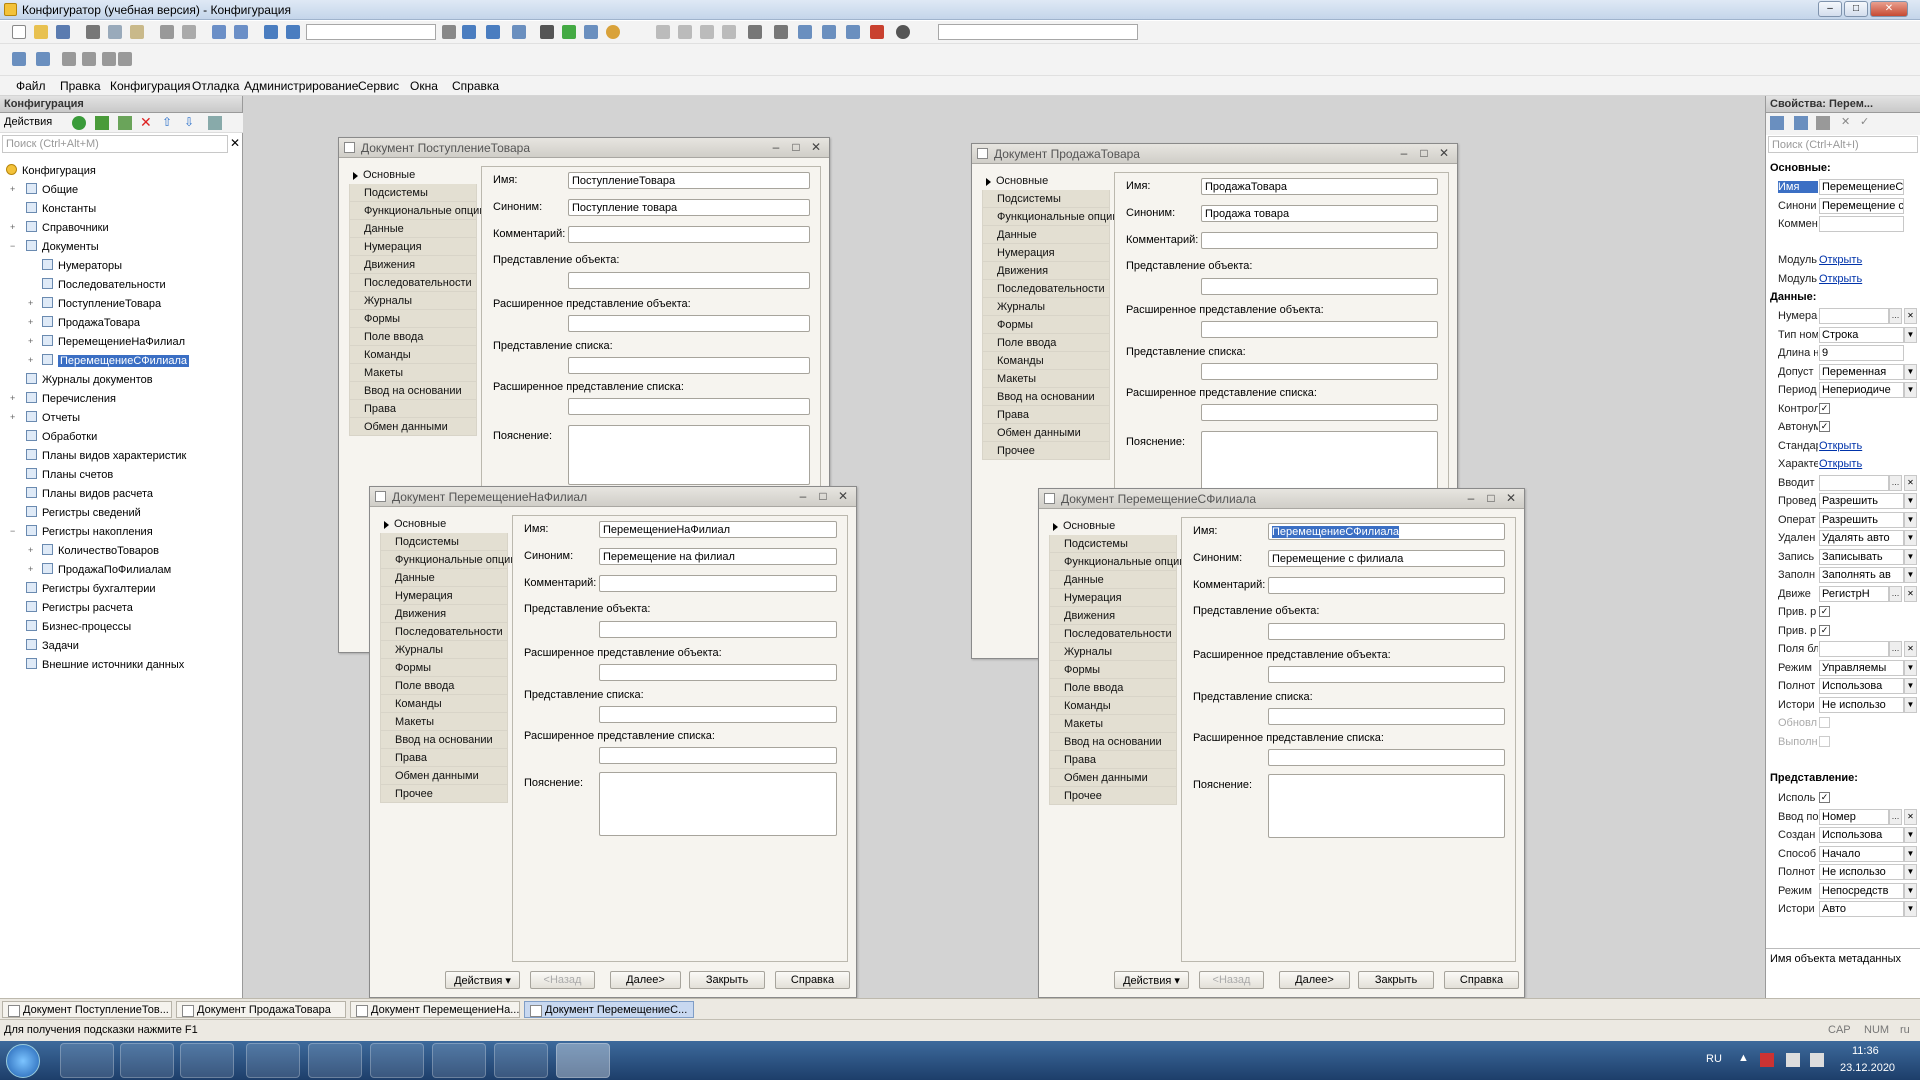  Describe the element at coordinates (613, 32) in the screenshot. I see `info-icon` at that location.